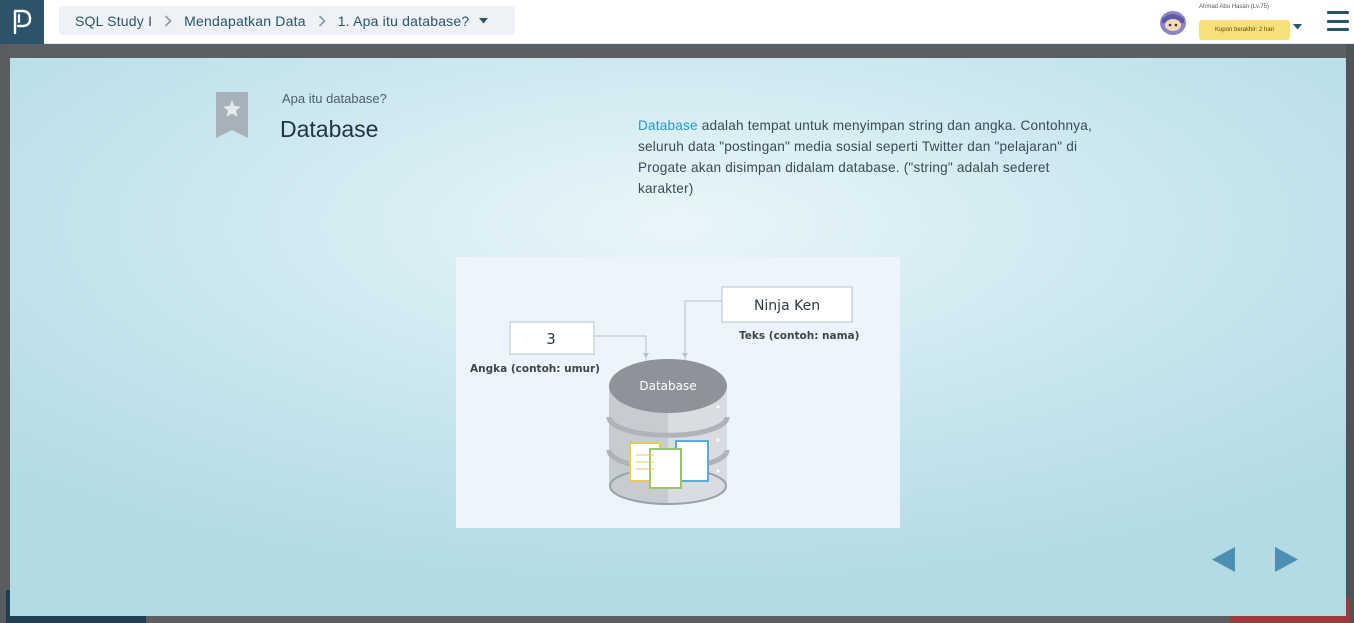 The width and height of the screenshot is (1354, 623). Describe the element at coordinates (668, 125) in the screenshot. I see `description-keyword: Database` at that location.